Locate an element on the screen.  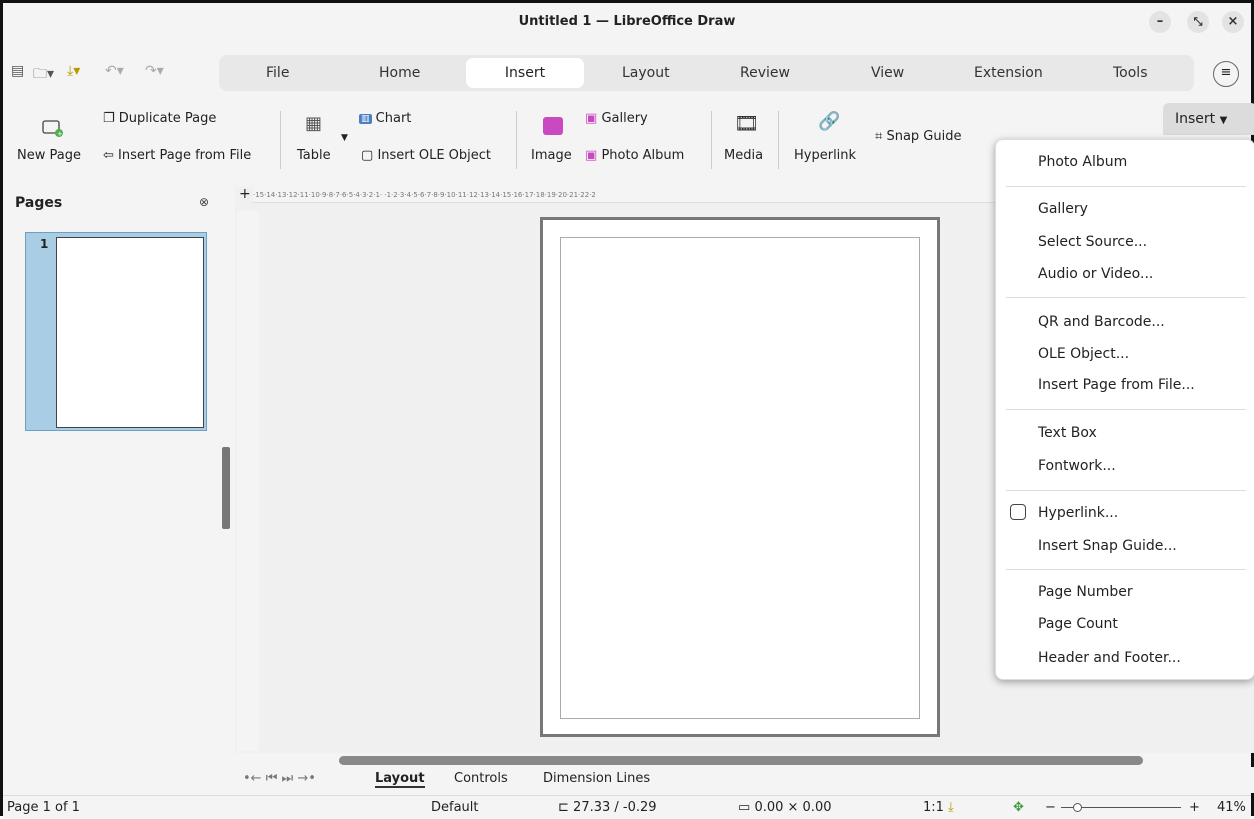
insert-menu-button: Insert ▼ is located at coordinates (1208, 119).